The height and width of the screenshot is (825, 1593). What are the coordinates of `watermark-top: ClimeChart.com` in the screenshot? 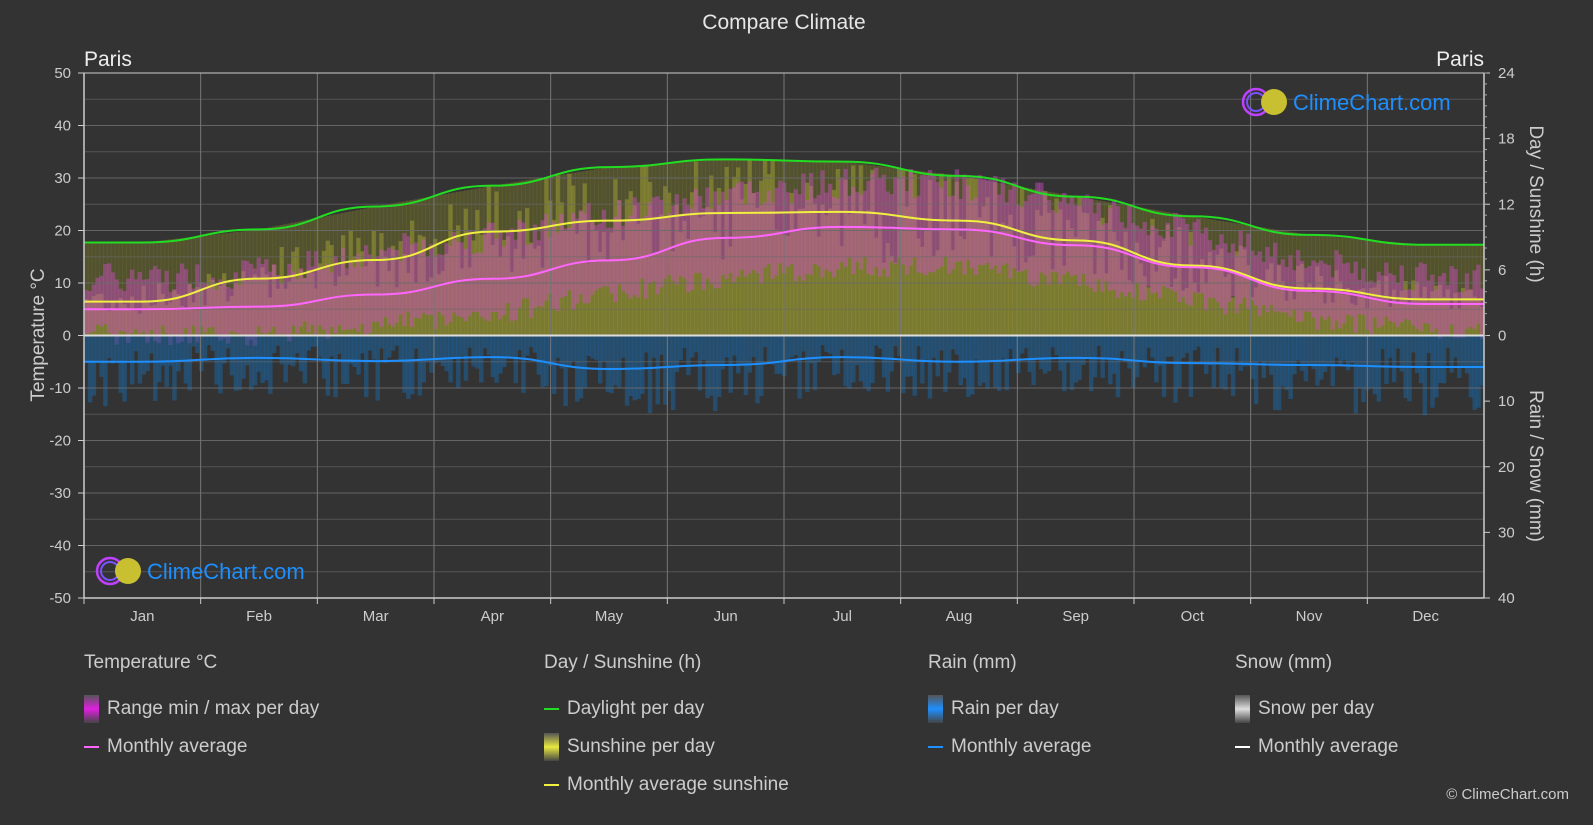 It's located at (1346, 102).